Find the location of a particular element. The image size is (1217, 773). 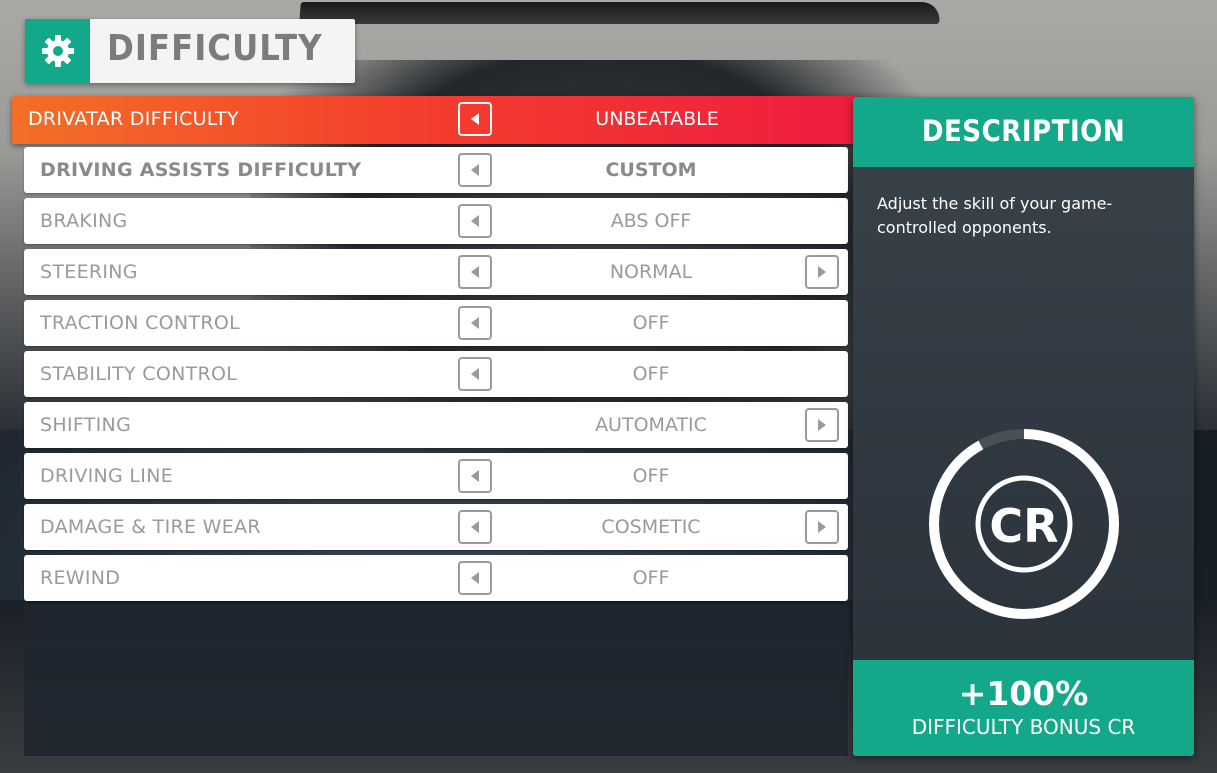

setting-value: CUSTOM is located at coordinates (651, 170).